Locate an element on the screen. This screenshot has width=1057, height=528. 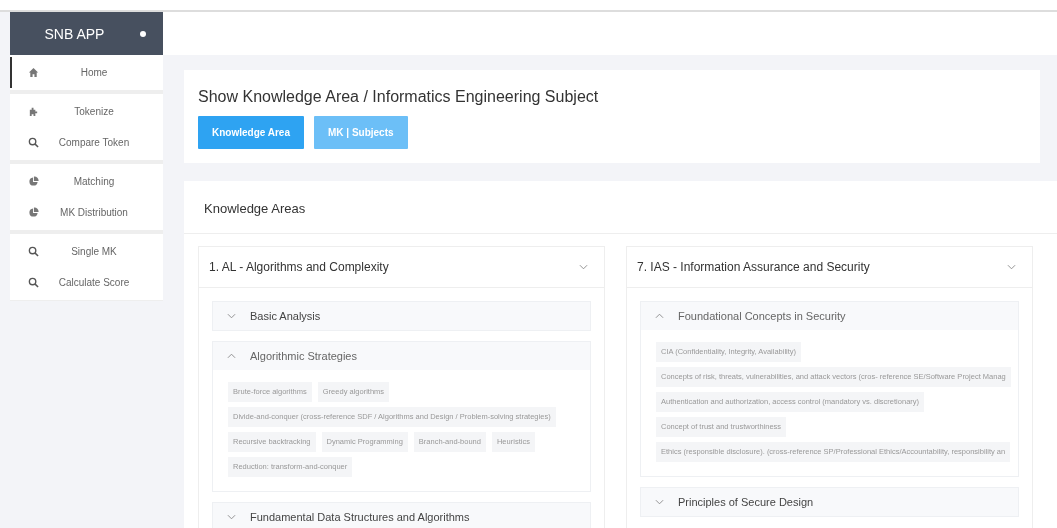
sidebar-item: Matching is located at coordinates (86, 181).